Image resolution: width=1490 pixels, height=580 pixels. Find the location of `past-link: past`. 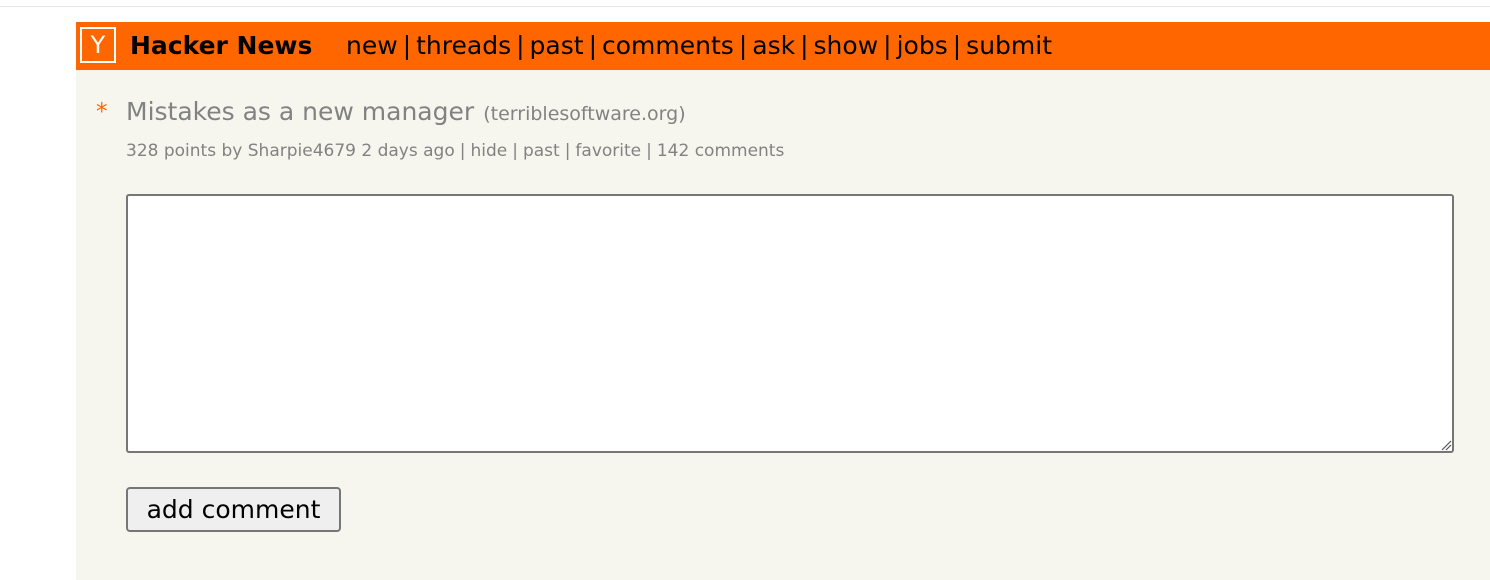

past-link: past is located at coordinates (541, 151).